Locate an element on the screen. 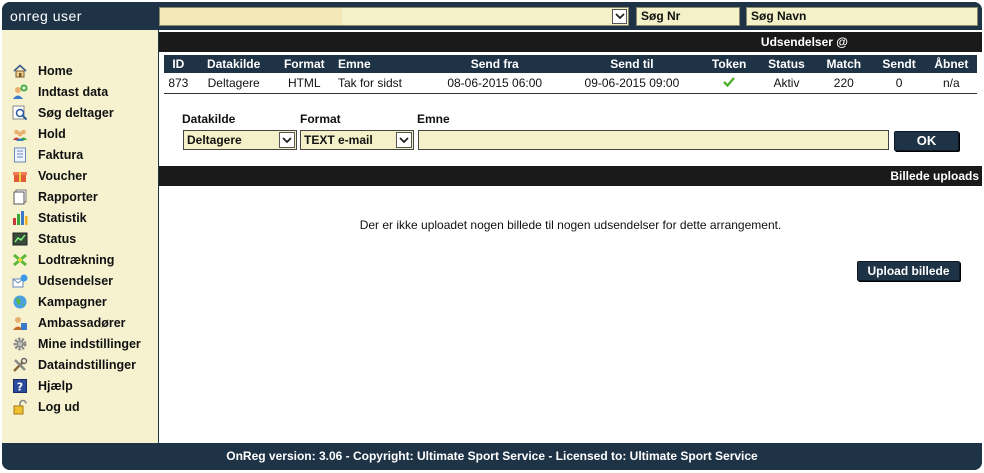 This screenshot has width=984, height=473. sidebar-item-label: Rapporter is located at coordinates (68, 196).